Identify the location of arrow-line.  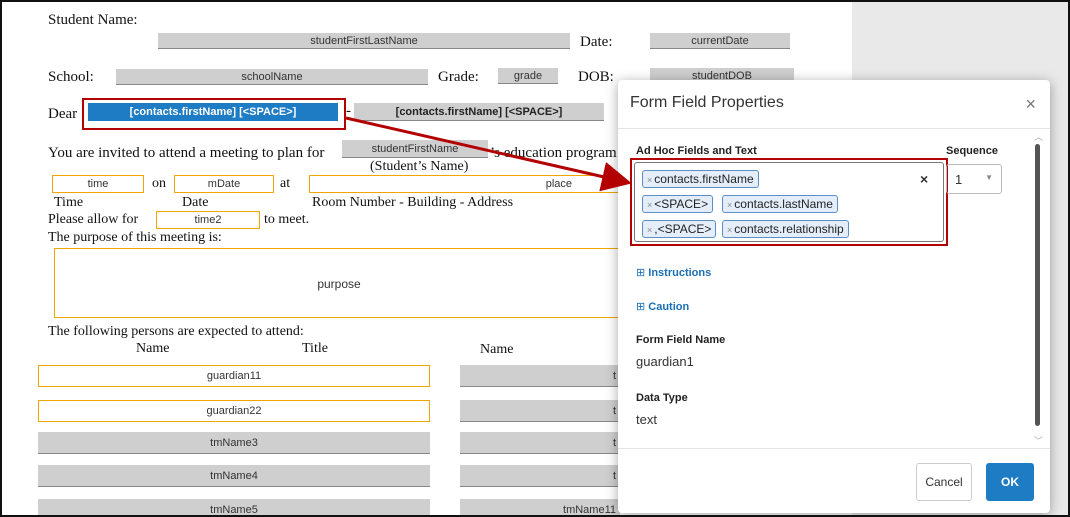
(488, 154).